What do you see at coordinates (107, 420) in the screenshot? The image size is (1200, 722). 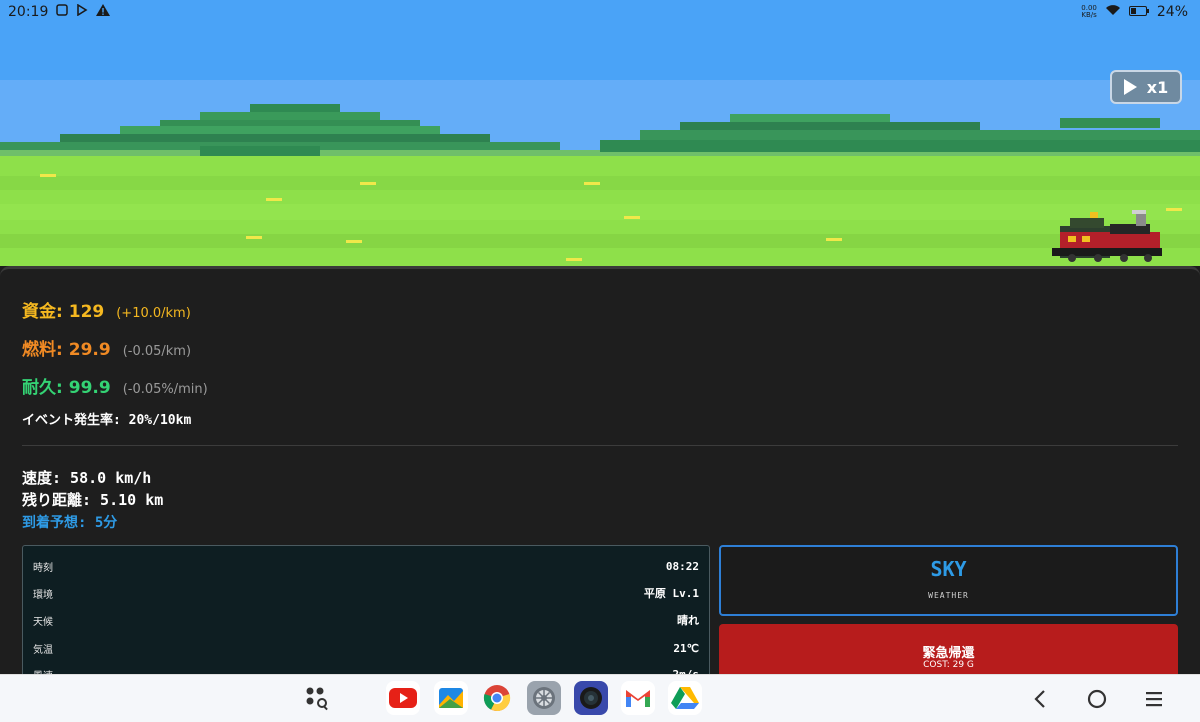 I see `event-rate: イベント発生率: 20%/10km` at bounding box center [107, 420].